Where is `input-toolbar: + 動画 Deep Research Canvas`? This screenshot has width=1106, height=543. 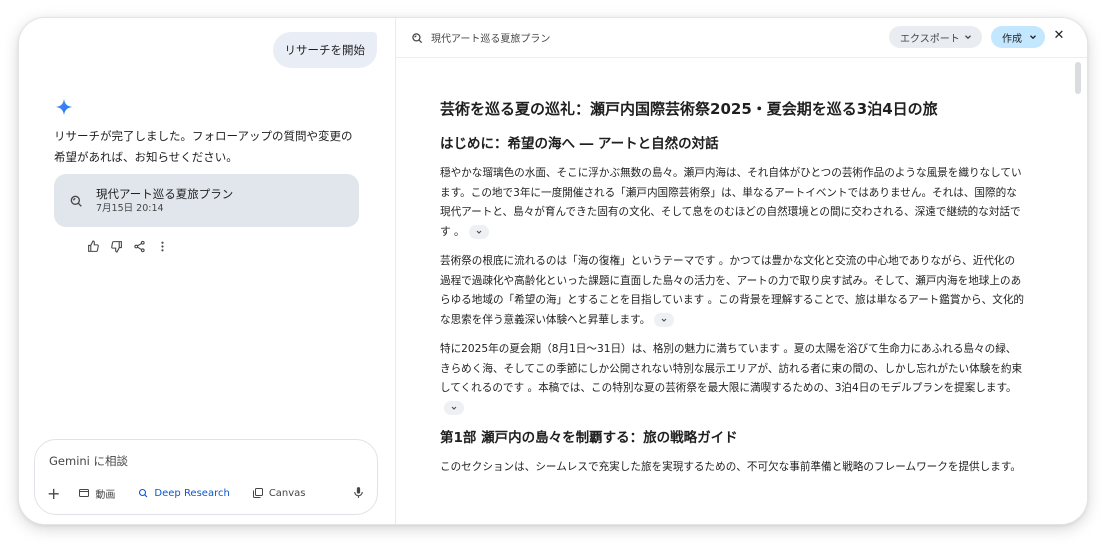 input-toolbar: + 動画 Deep Research Canvas is located at coordinates (206, 493).